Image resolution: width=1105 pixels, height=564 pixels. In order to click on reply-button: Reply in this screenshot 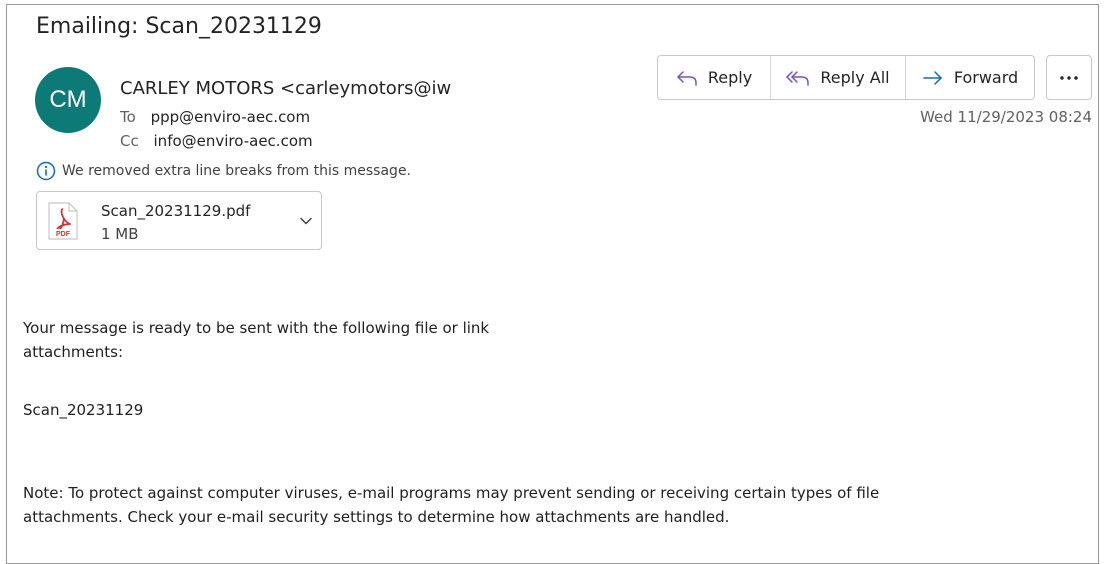, I will do `click(714, 77)`.